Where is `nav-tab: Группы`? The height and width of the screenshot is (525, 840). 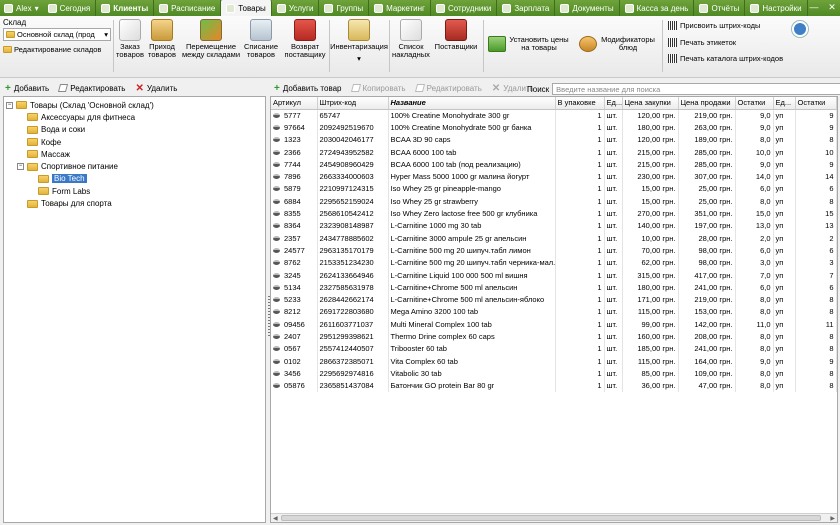
nav-tab: Группы is located at coordinates (344, 8).